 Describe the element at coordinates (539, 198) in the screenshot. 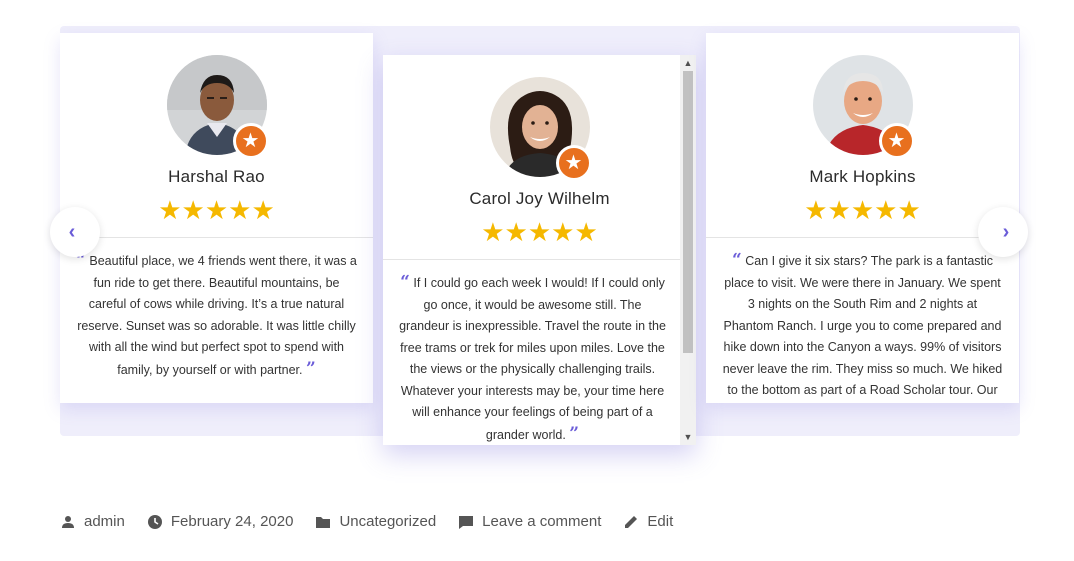

I see `reviewer-name: Carol Joy Wilhelm` at that location.